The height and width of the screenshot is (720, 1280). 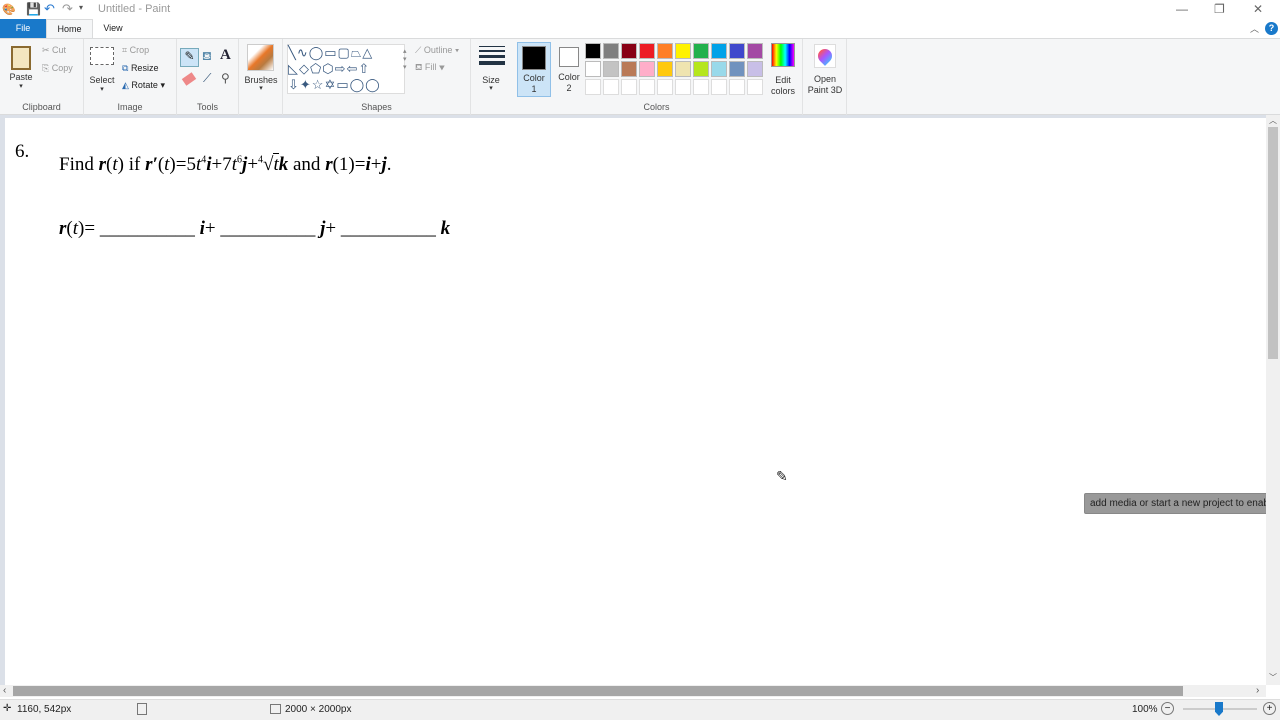 What do you see at coordinates (782, 85) in the screenshot?
I see `edit-colors-label: Edit colors` at bounding box center [782, 85].